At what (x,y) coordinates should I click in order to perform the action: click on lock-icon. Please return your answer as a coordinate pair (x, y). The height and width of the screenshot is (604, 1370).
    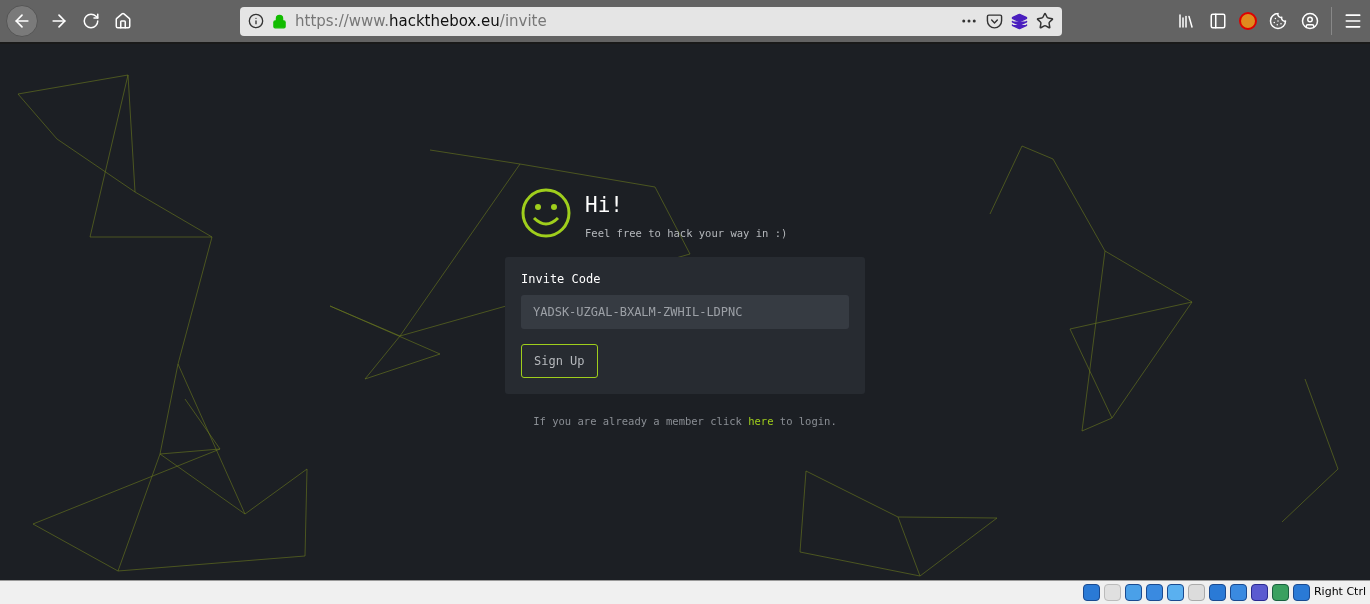
    Looking at the image, I should click on (279, 21).